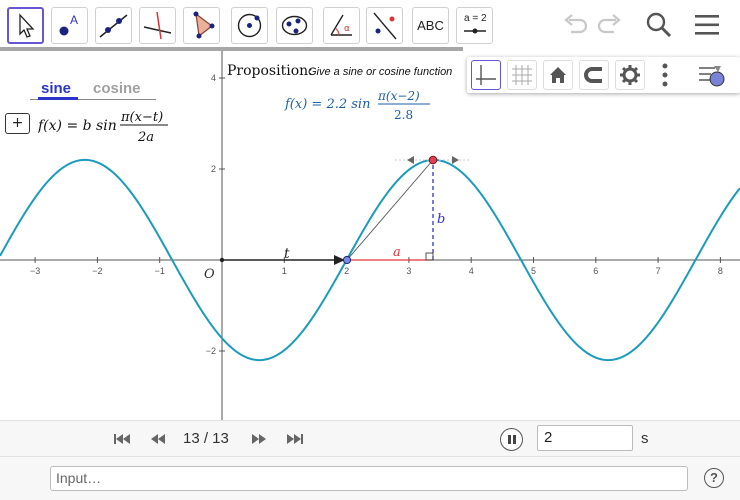 The image size is (740, 500). What do you see at coordinates (429, 256) in the screenshot?
I see `right-angle-marker` at bounding box center [429, 256].